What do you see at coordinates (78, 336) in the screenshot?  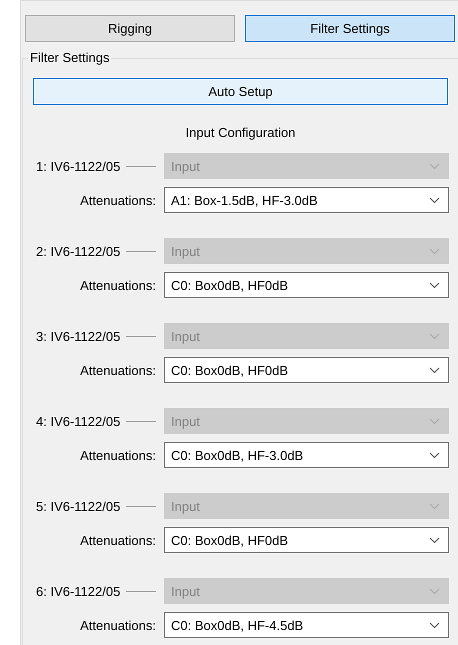 I see `input-label: 3: IV6-1122/05` at bounding box center [78, 336].